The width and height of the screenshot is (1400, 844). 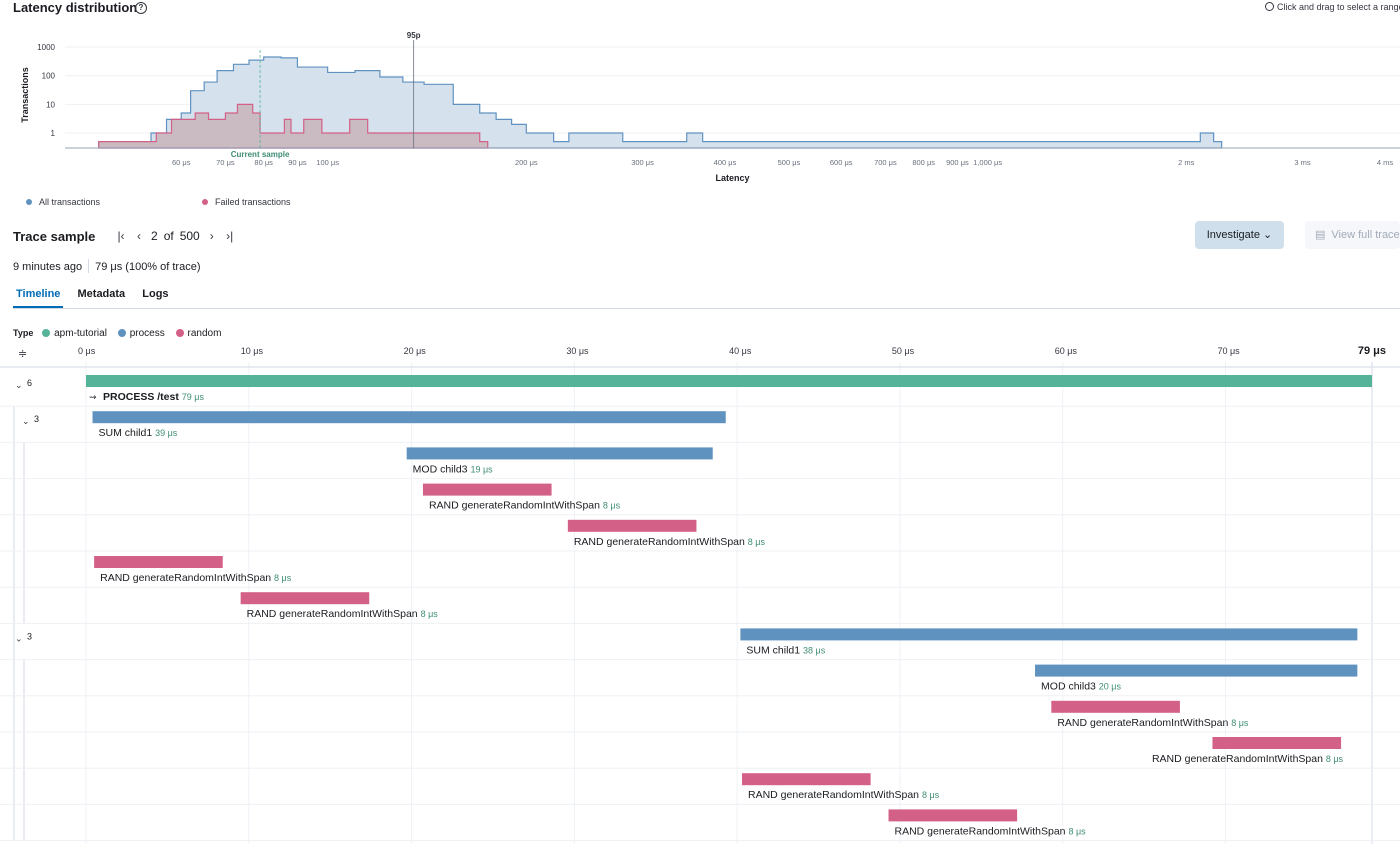 What do you see at coordinates (80, 333) in the screenshot?
I see `type-name: apm-tutorial` at bounding box center [80, 333].